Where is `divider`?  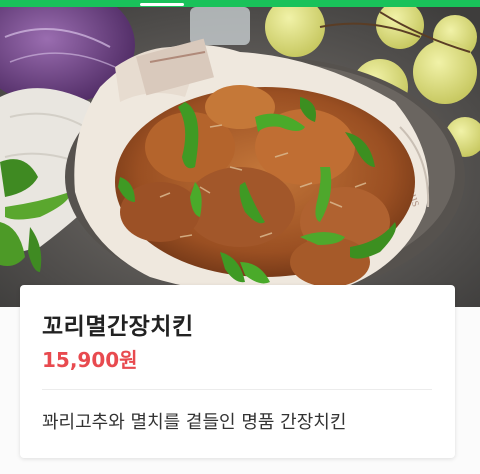 divider is located at coordinates (237, 389).